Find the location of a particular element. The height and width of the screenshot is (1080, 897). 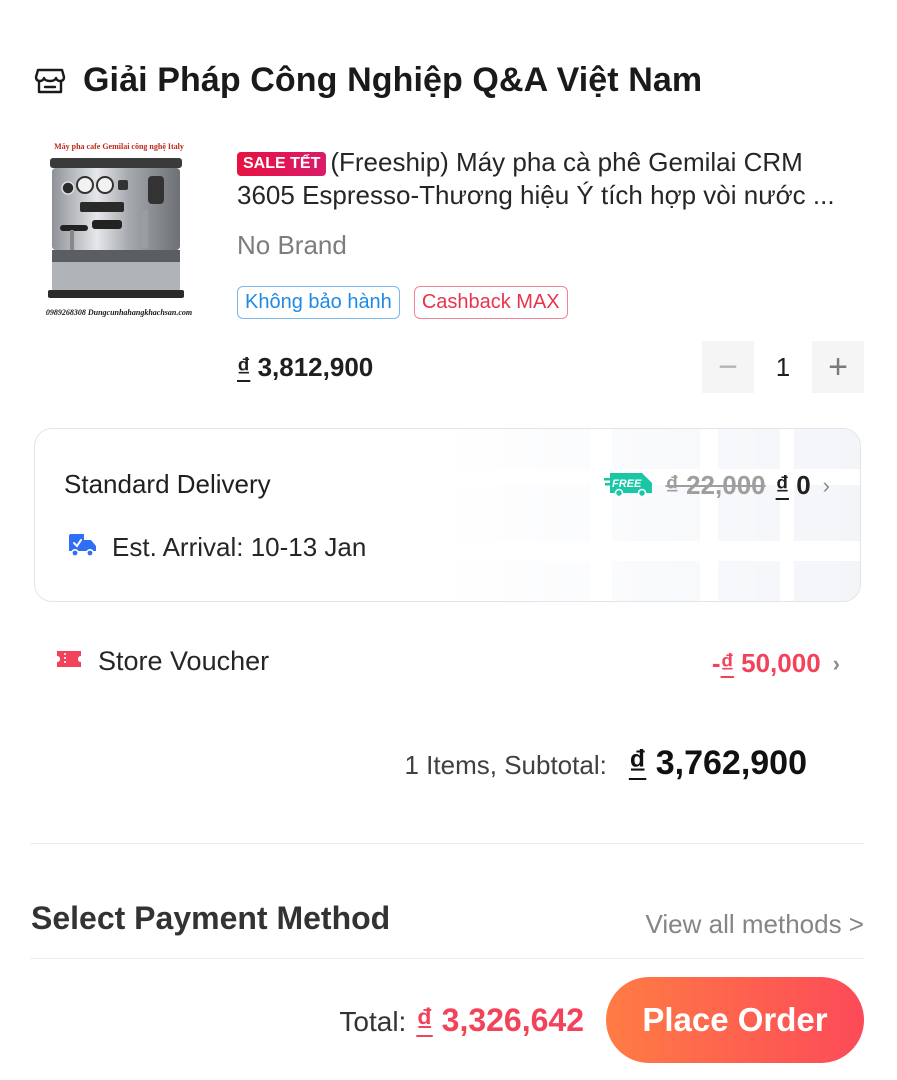

warranty-tag: Không bảo hành is located at coordinates (318, 302).